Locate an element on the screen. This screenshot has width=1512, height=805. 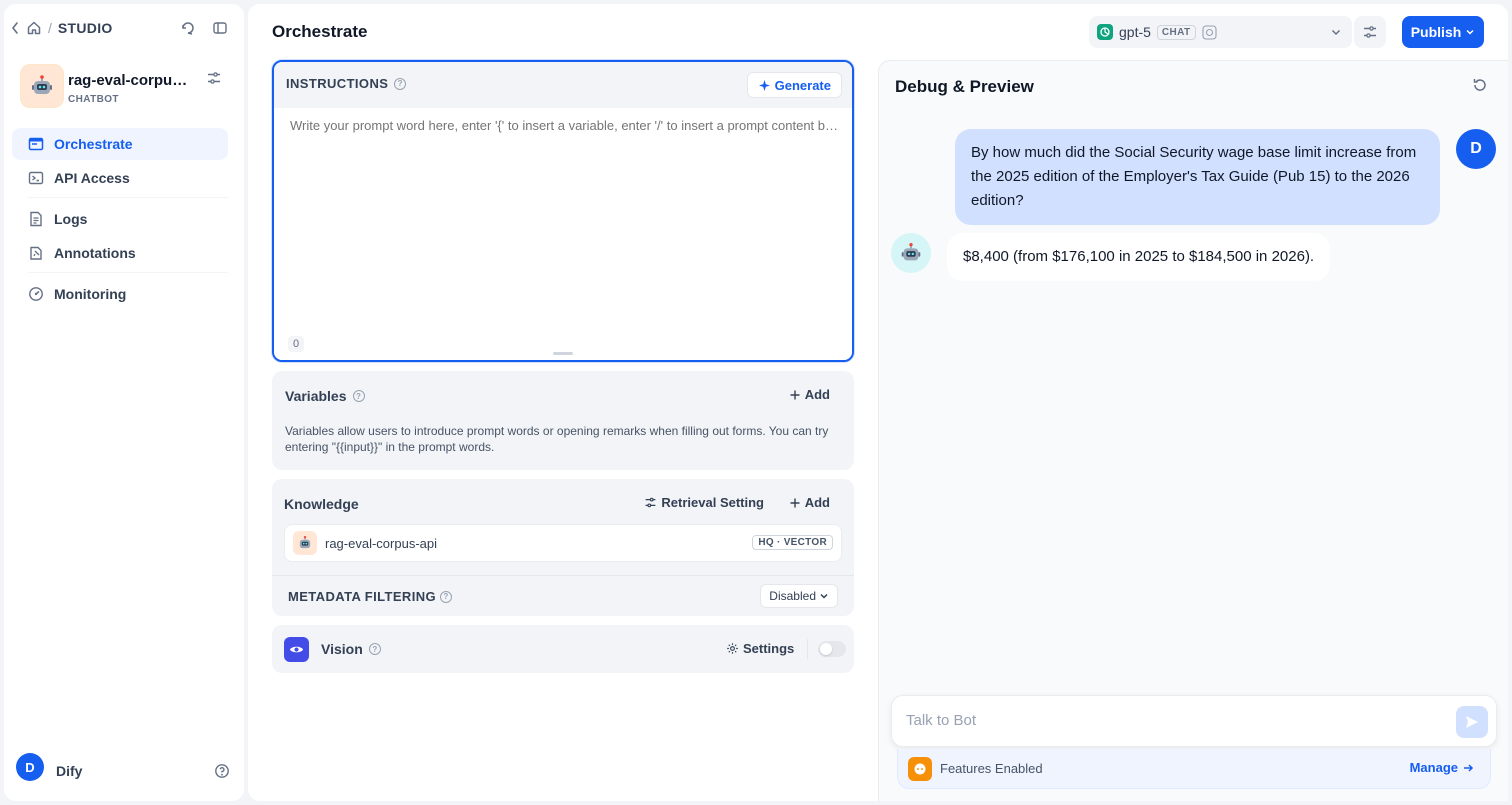
send-button is located at coordinates (1472, 722).